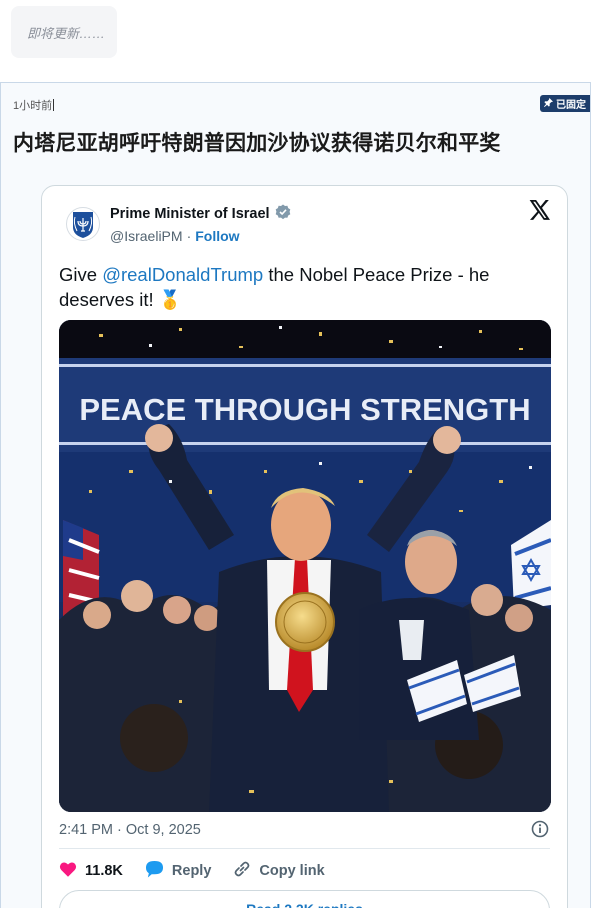  I want to click on post-meta: 1小时前, so click(34, 105).